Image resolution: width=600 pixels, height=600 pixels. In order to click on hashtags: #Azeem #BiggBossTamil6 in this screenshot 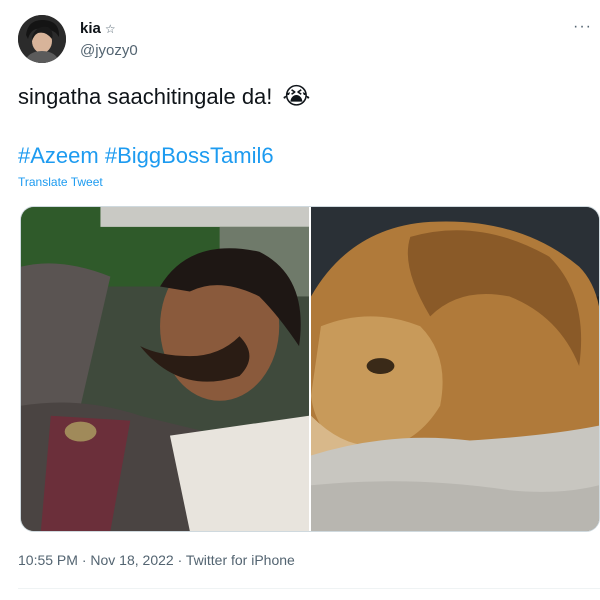, I will do `click(146, 156)`.